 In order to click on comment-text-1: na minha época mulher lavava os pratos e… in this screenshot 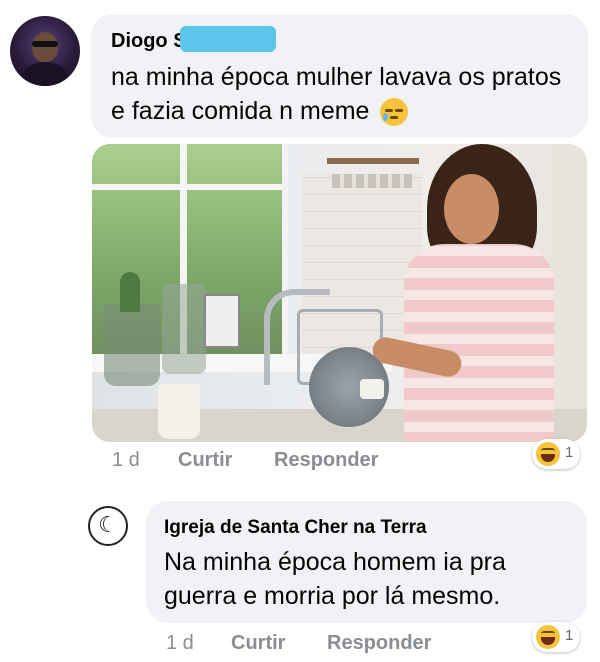, I will do `click(341, 94)`.